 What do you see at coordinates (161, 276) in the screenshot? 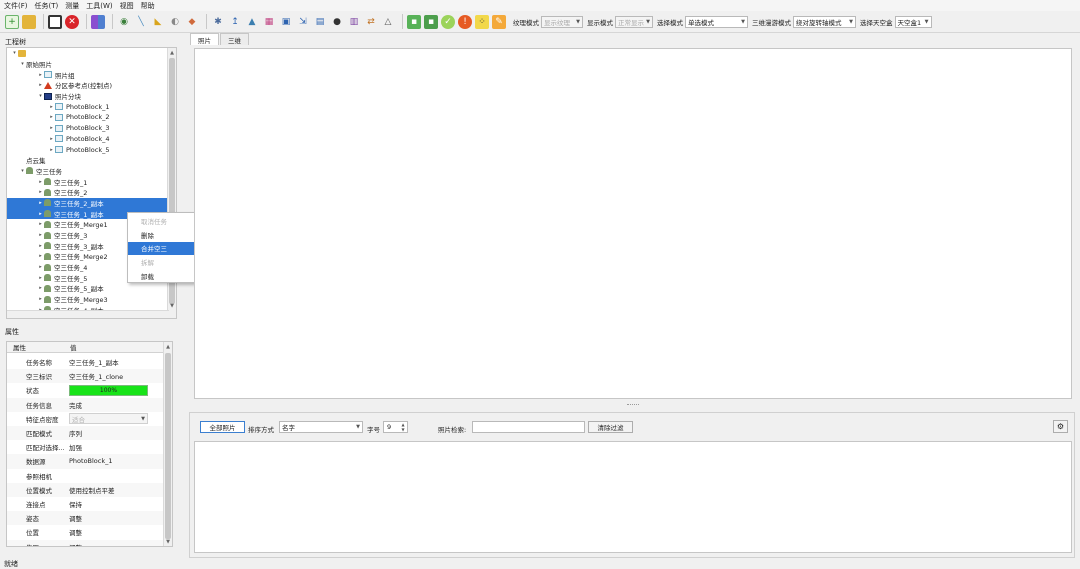
I see `context-menu-item: 卸载` at bounding box center [161, 276].